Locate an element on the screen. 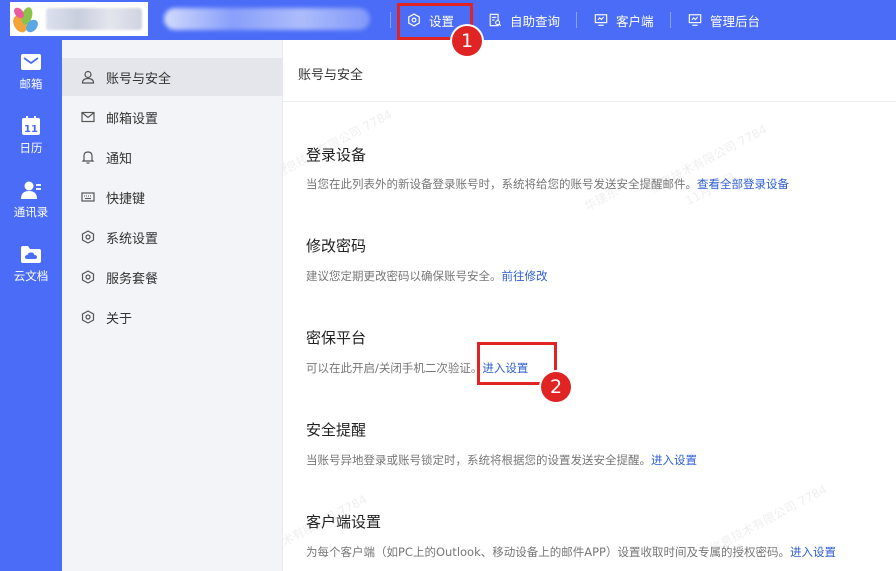 This screenshot has width=896, height=571. menu-item-label: 账号与安全 is located at coordinates (139, 79).